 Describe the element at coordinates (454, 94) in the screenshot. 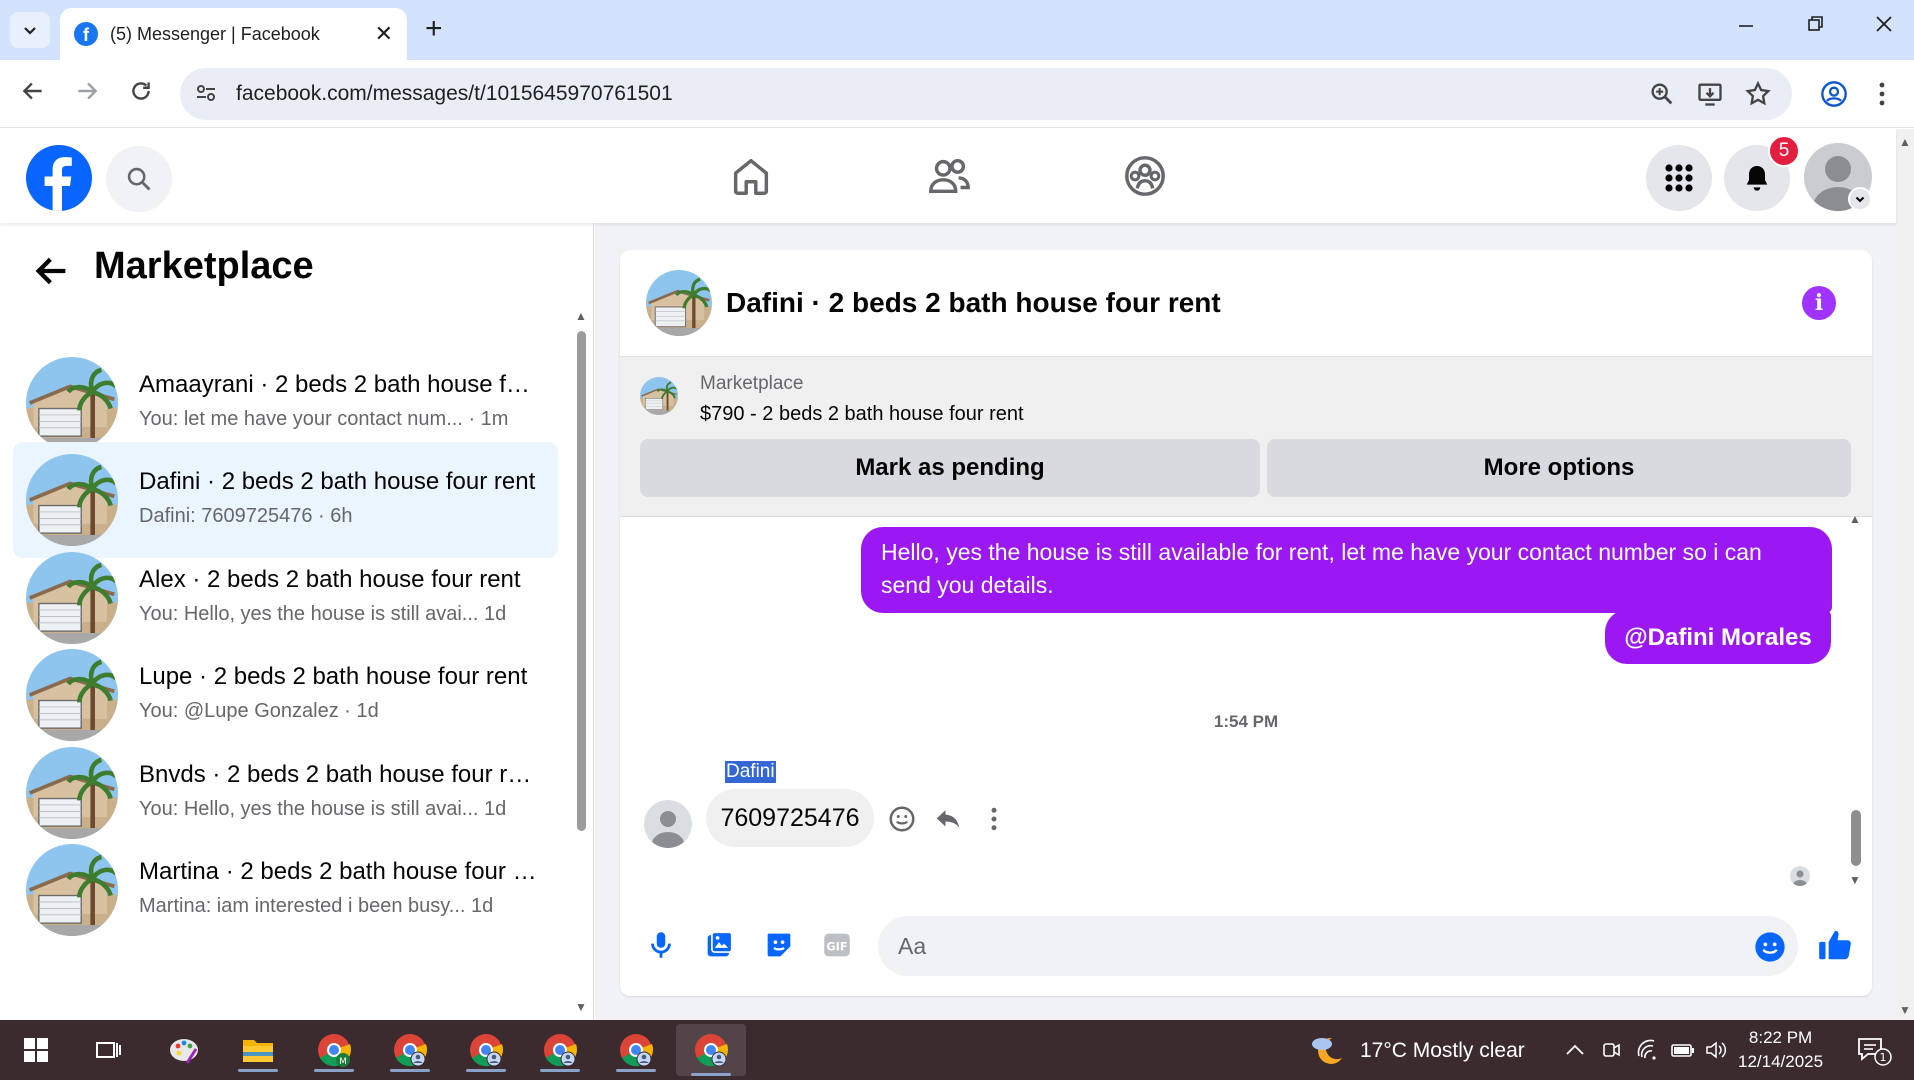

I see `url-text: facebook.com/messages/t/1015645970761501` at that location.